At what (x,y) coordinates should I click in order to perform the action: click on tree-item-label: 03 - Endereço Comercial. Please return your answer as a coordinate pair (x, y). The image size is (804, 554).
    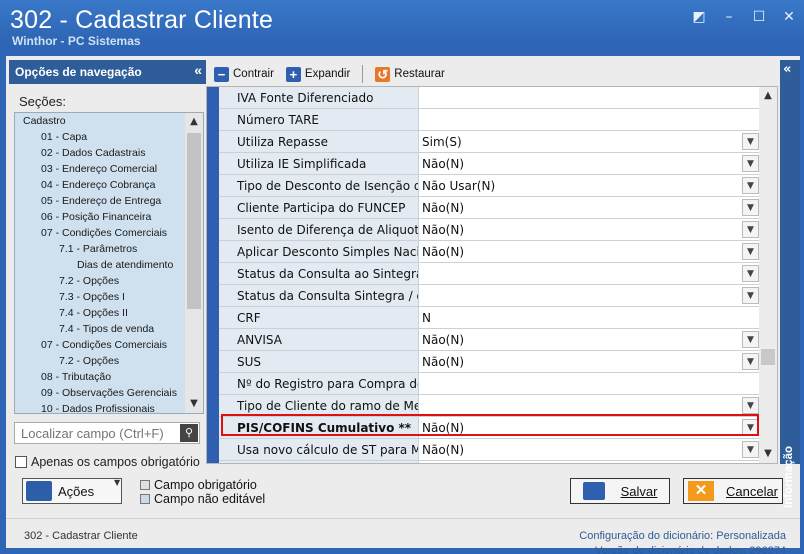
    Looking at the image, I should click on (99, 169).